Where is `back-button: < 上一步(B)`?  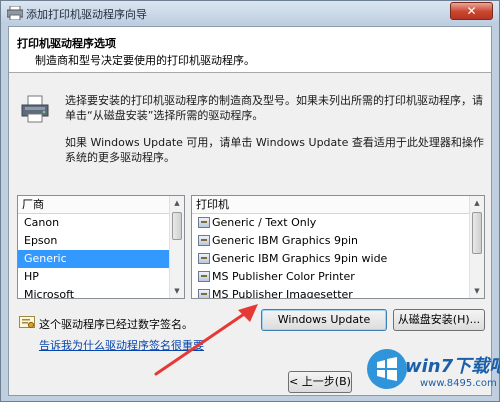 back-button: < 上一步(B) is located at coordinates (320, 382).